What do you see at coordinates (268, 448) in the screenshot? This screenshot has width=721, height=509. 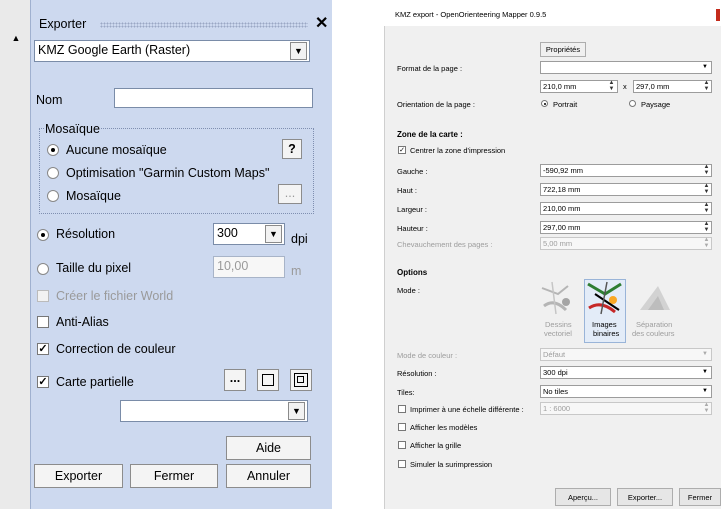 I see `help-aide-button: Aide` at bounding box center [268, 448].